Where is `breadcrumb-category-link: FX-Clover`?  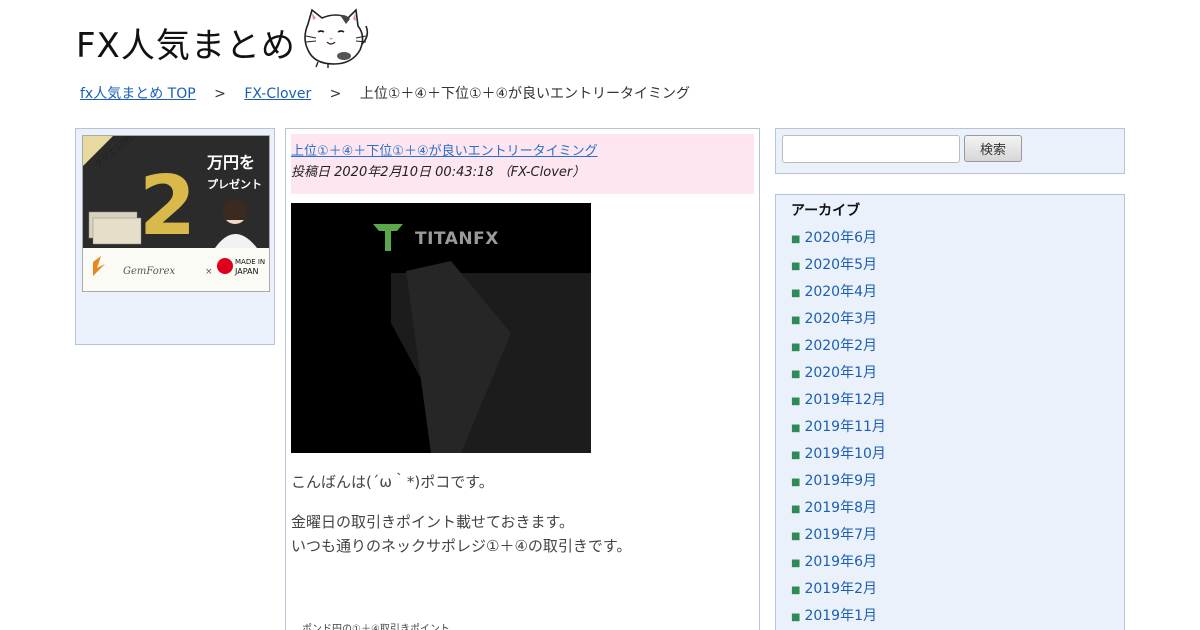 breadcrumb-category-link: FX-Clover is located at coordinates (277, 94).